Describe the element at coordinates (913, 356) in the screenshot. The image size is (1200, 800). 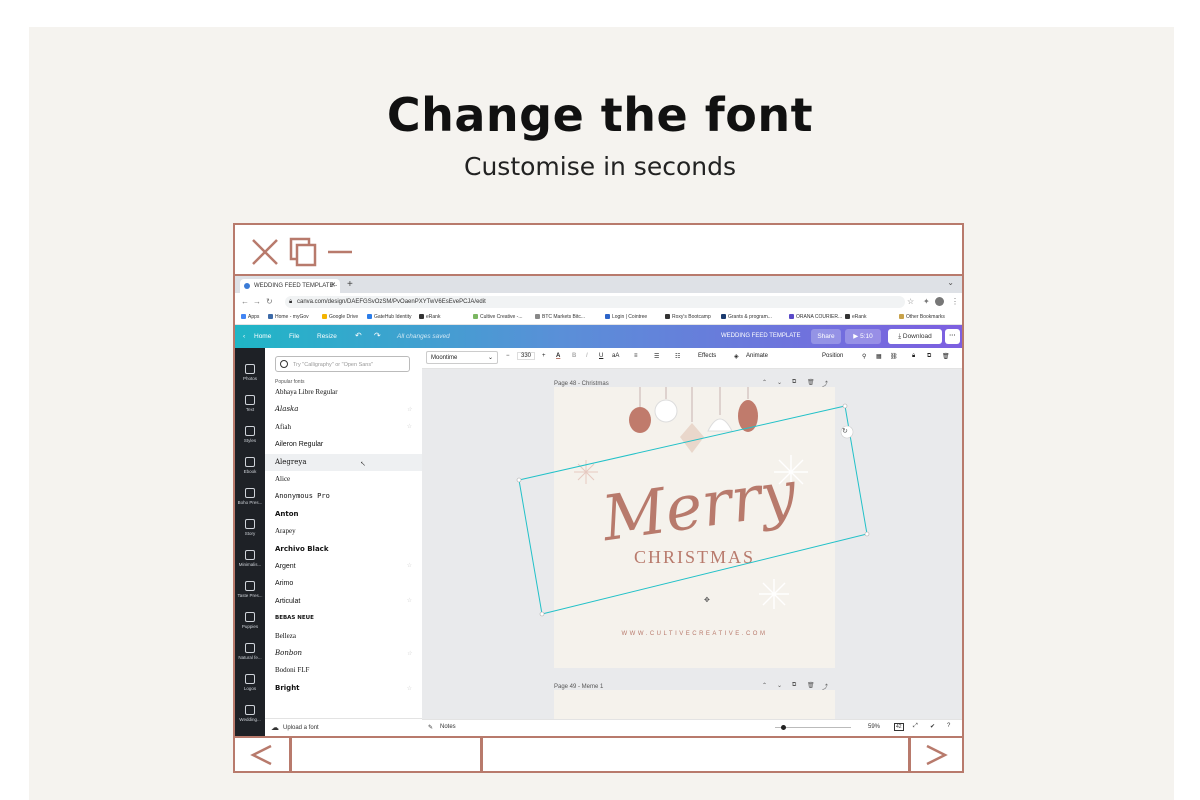
I see `lock-icon: 🔒︎` at that location.